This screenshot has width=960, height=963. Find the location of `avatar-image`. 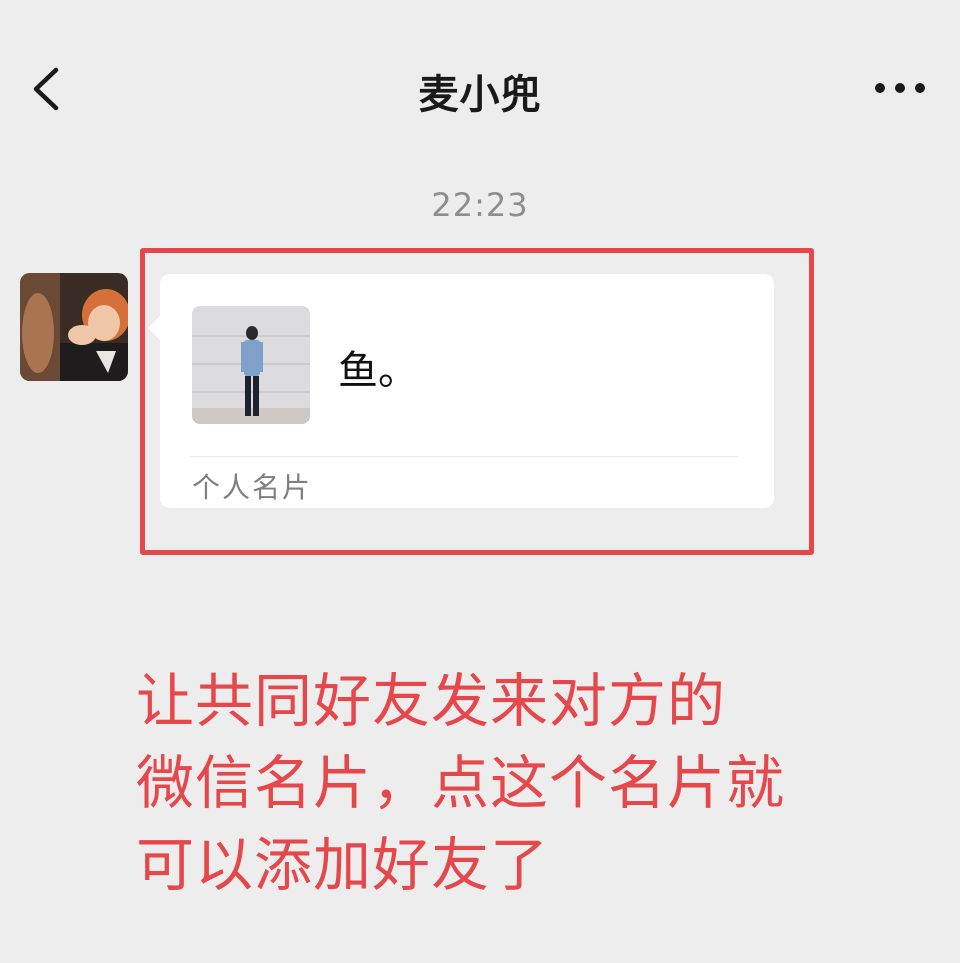

avatar-image is located at coordinates (74, 327).